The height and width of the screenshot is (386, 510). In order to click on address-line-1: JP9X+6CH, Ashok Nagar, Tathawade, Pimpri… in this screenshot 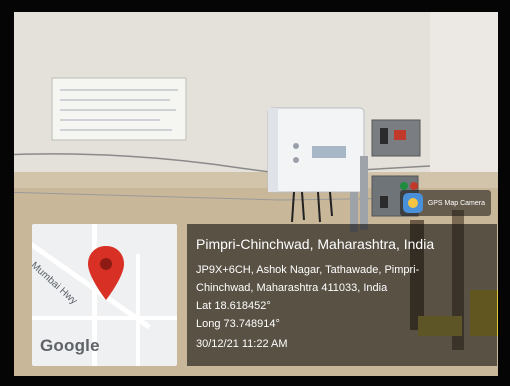, I will do `click(308, 270)`.